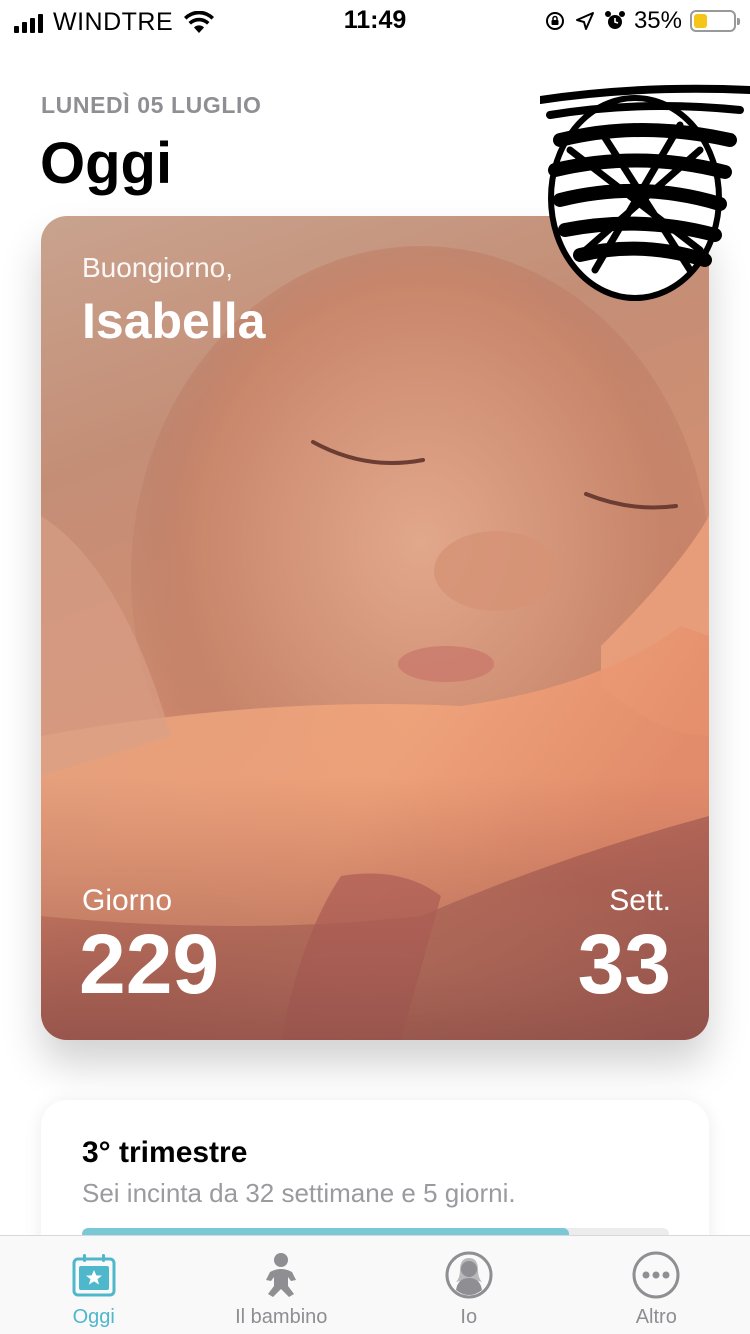 Image resolution: width=750 pixels, height=1334 pixels. I want to click on tab-il-bambino: Il bambino, so click(282, 1285).